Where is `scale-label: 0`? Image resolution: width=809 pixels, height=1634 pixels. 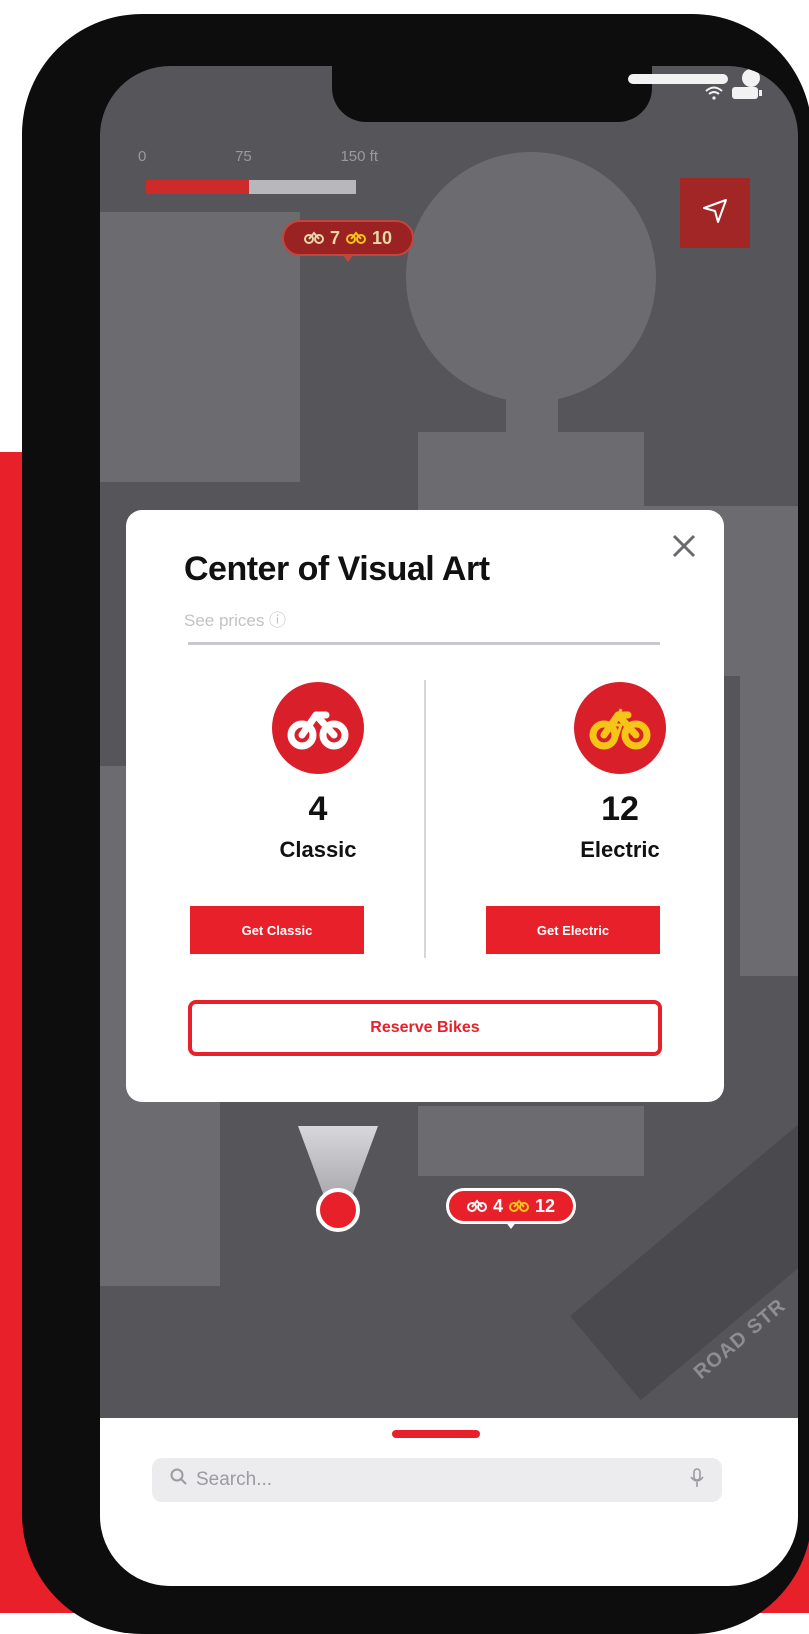
scale-label: 0 is located at coordinates (142, 156).